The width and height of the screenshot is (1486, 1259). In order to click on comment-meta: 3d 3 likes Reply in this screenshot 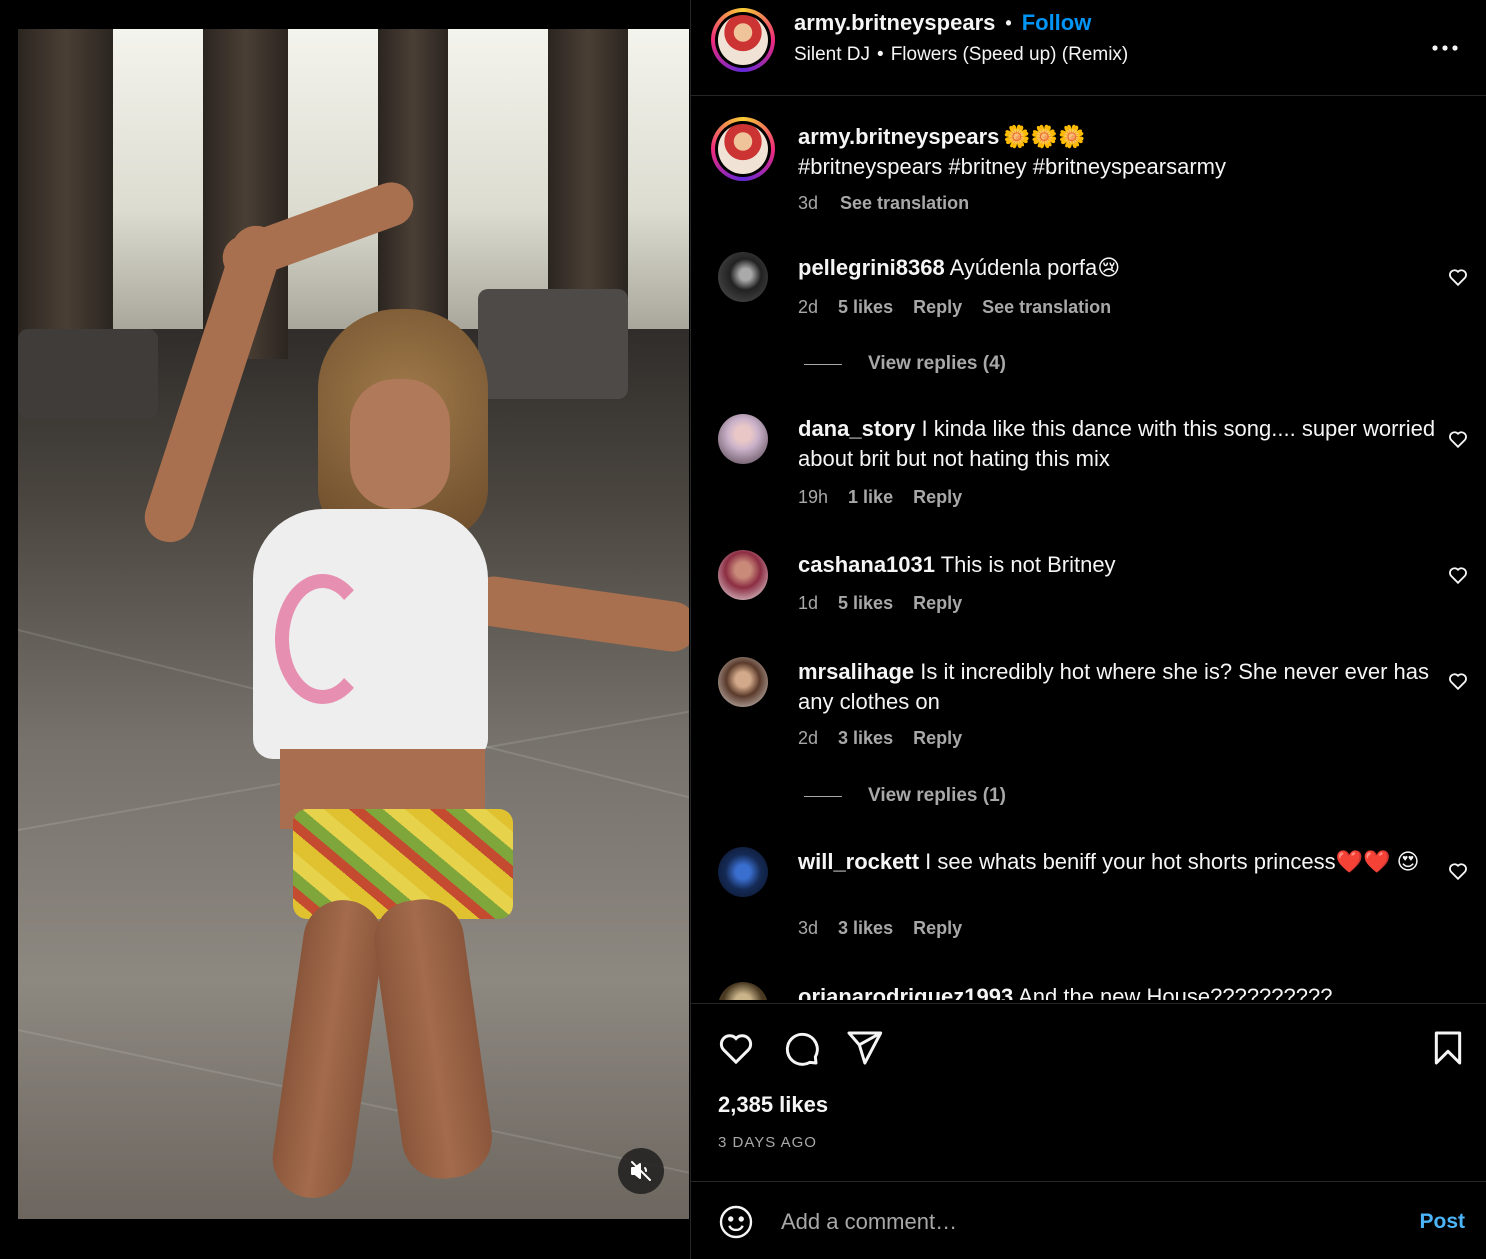, I will do `click(880, 928)`.